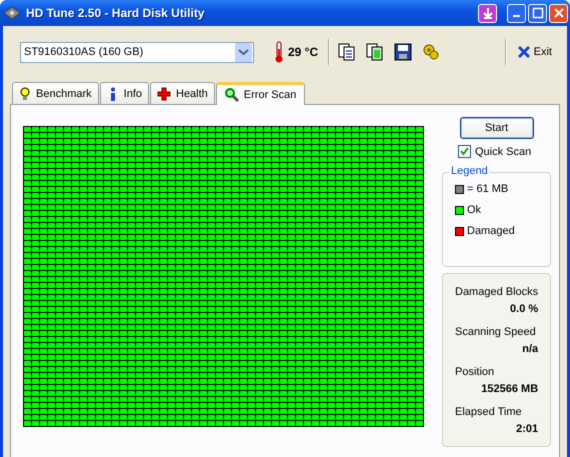 This screenshot has width=570, height=457. I want to click on download-arrow-icon, so click(488, 13).